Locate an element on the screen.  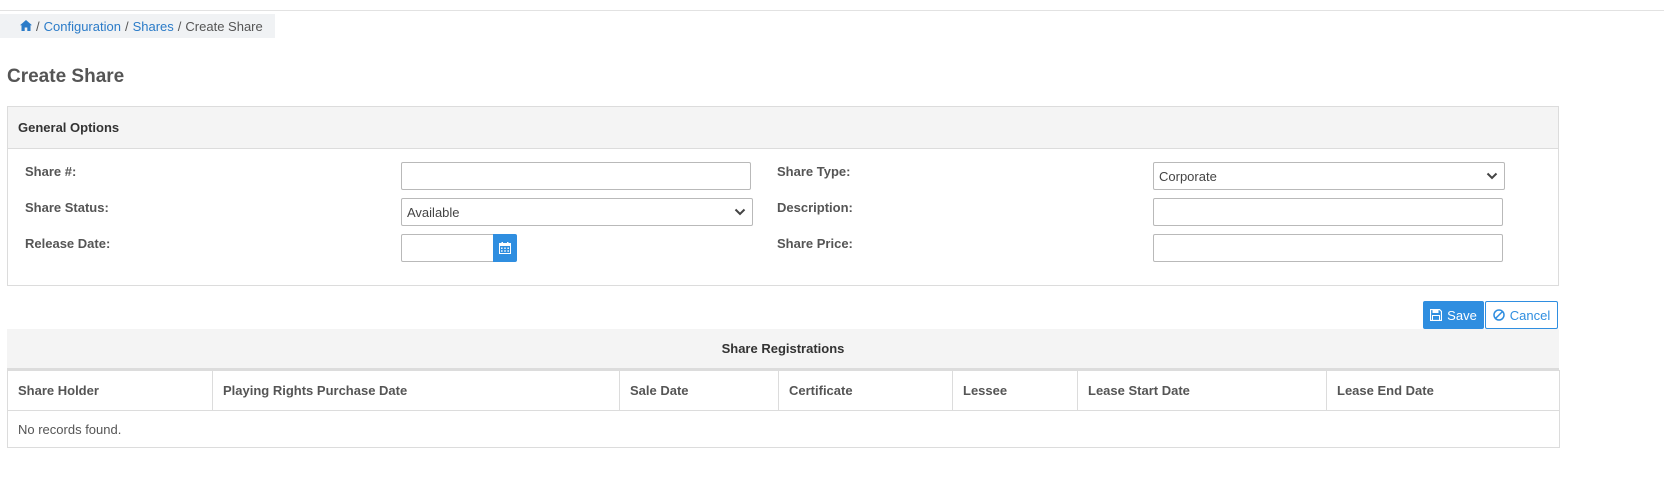
empty-message: No records found. is located at coordinates (783, 429).